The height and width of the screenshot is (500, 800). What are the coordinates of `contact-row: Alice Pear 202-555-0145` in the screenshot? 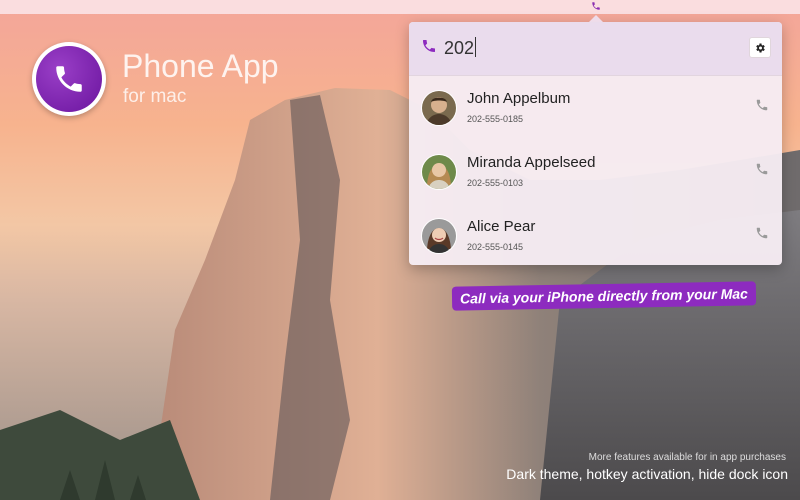 It's located at (595, 235).